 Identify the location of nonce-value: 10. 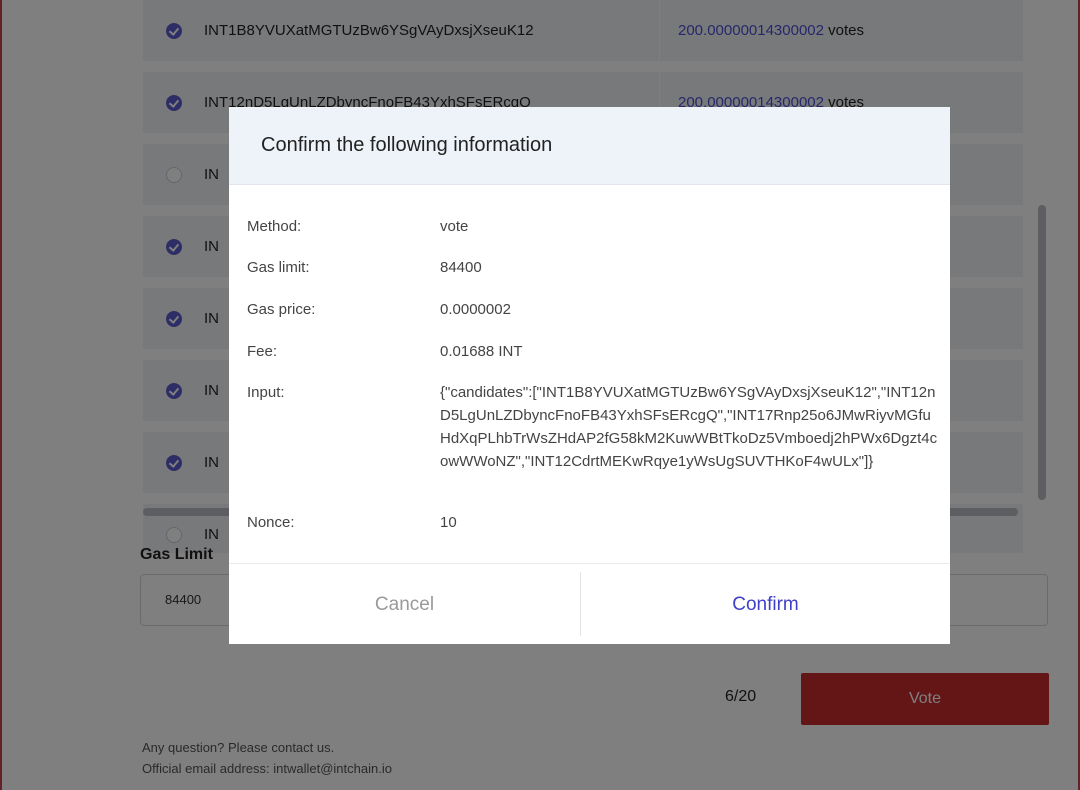
(448, 522).